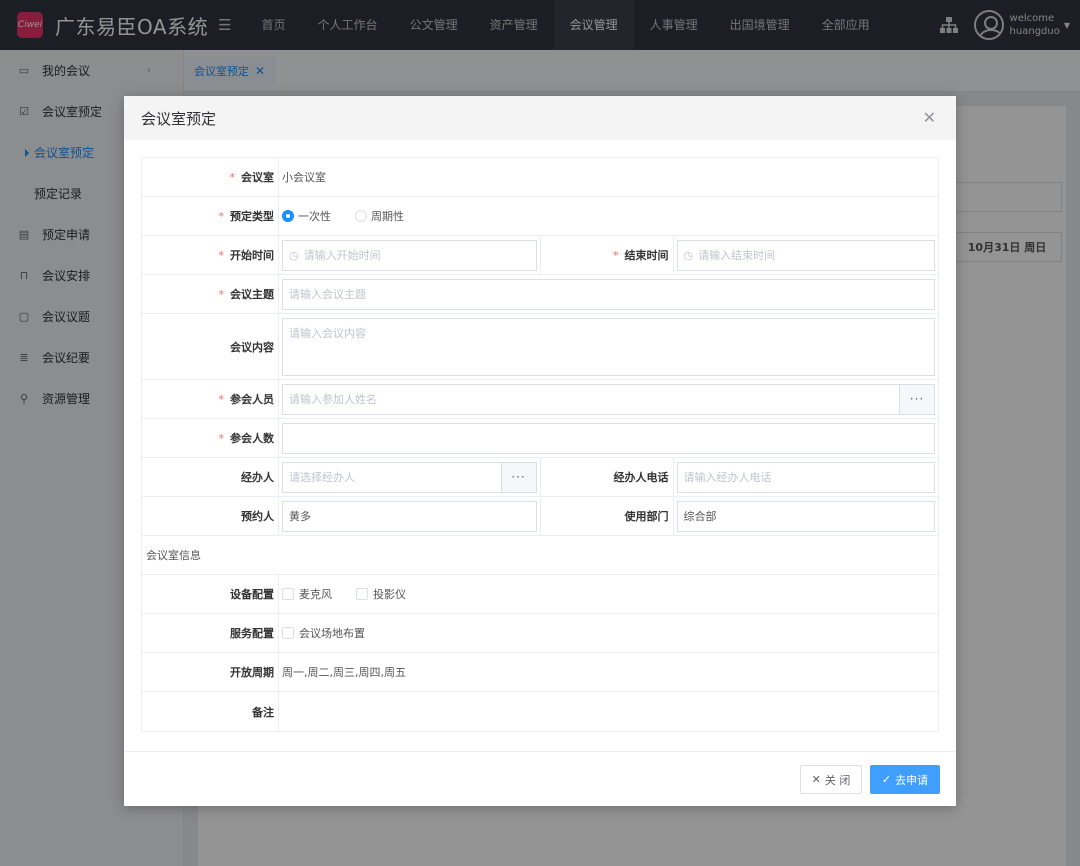  Describe the element at coordinates (333, 399) in the screenshot. I see `placeholder-text: 请输入参加人姓名` at that location.